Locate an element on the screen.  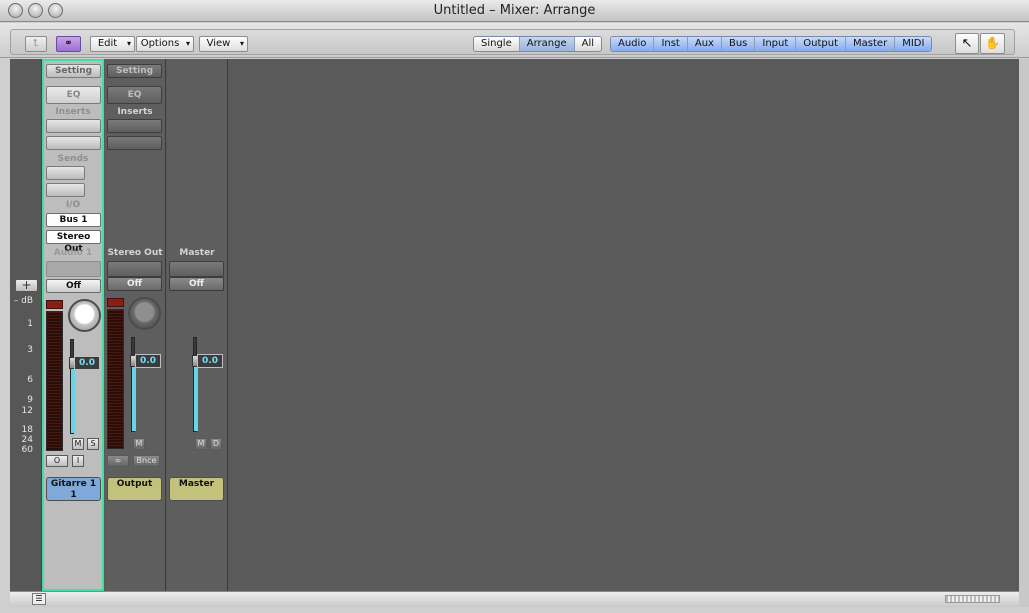
scale-label: 6 is located at coordinates (30, 380).